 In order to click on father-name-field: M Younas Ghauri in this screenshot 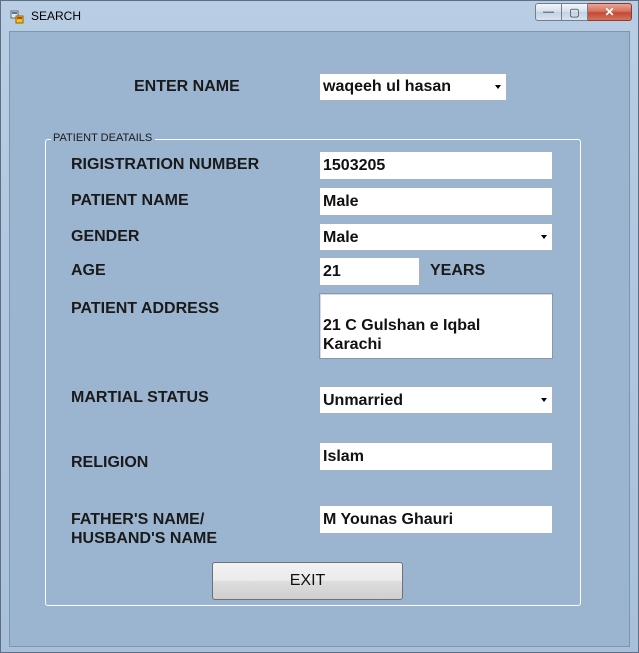, I will do `click(436, 519)`.